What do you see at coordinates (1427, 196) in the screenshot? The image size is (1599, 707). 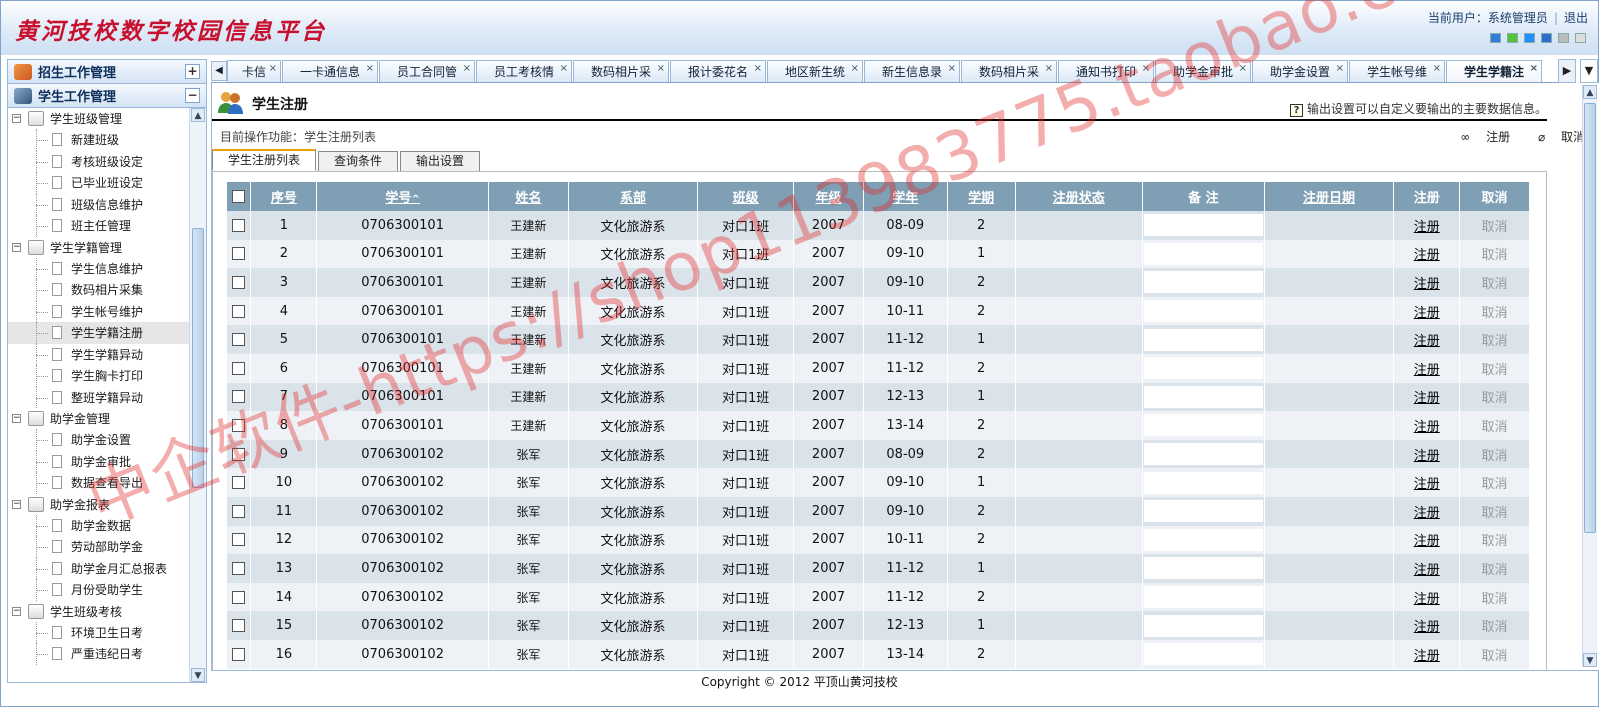 I see `column-header: 注册` at bounding box center [1427, 196].